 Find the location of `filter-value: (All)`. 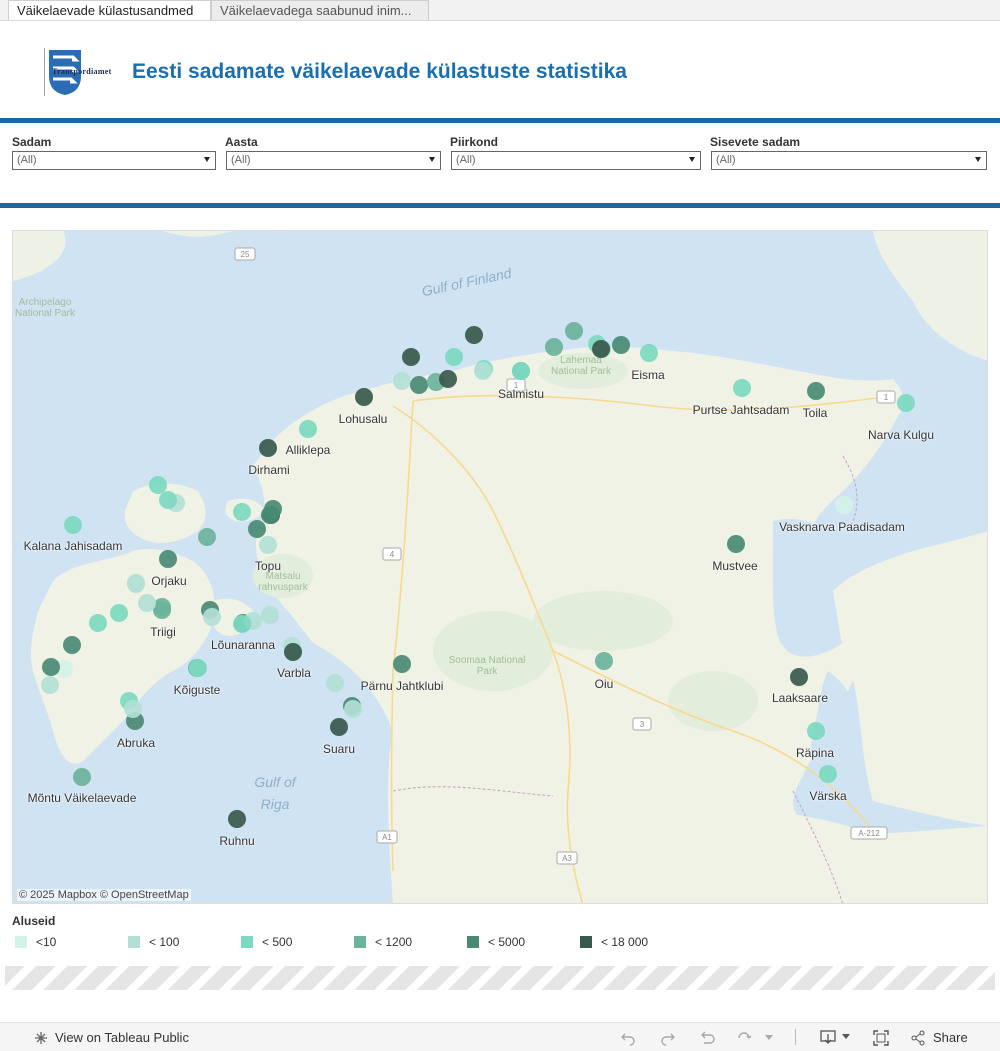

filter-value: (All) is located at coordinates (27, 160).